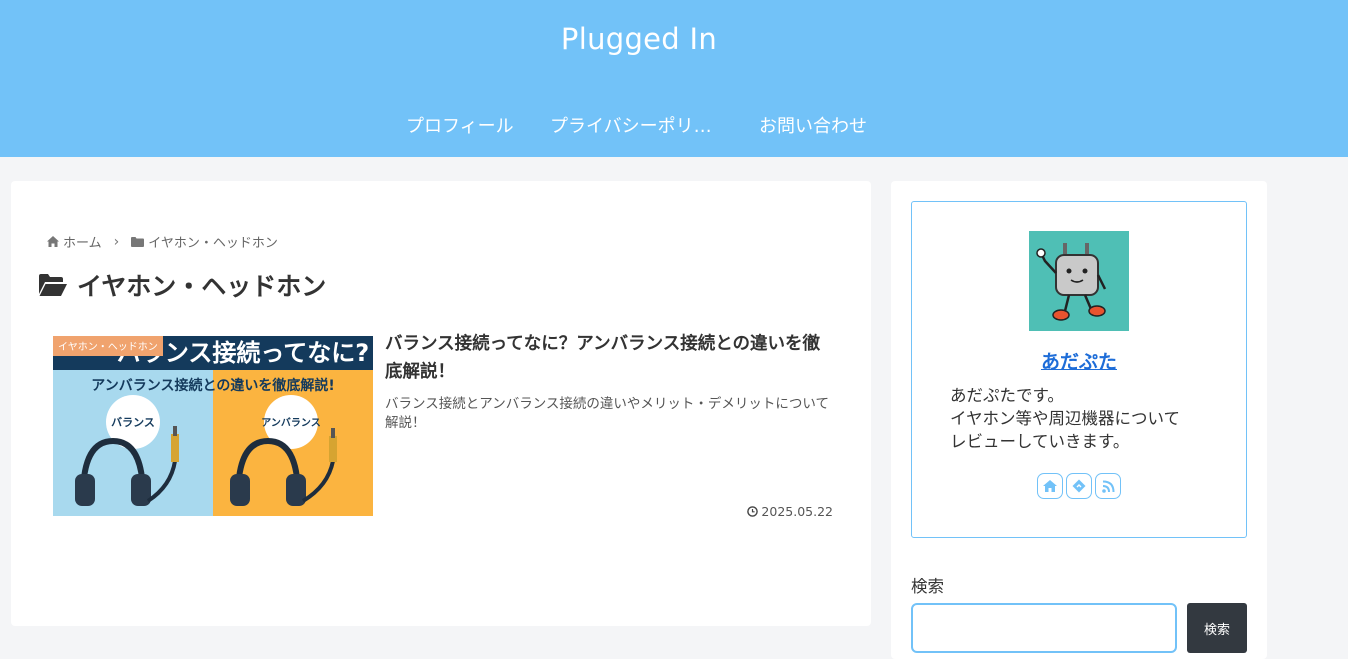 The width and height of the screenshot is (1348, 659). I want to click on thumbnail-subheadline: アンバランス接続との違いを徹底解説!, so click(212, 385).